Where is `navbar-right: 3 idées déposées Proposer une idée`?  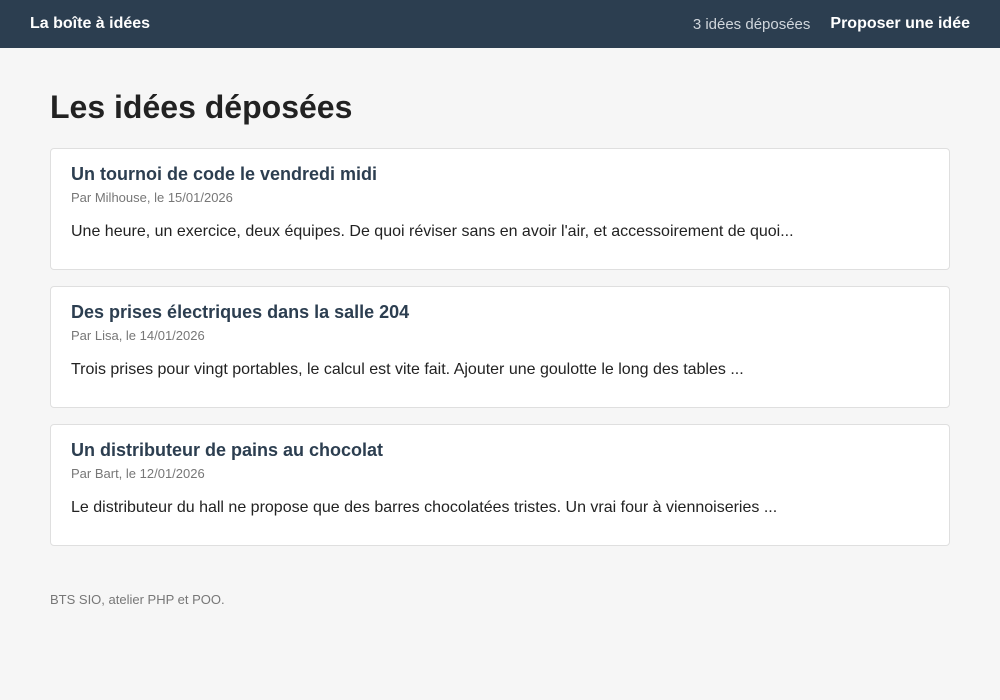
navbar-right: 3 idées déposées Proposer une idée is located at coordinates (831, 24).